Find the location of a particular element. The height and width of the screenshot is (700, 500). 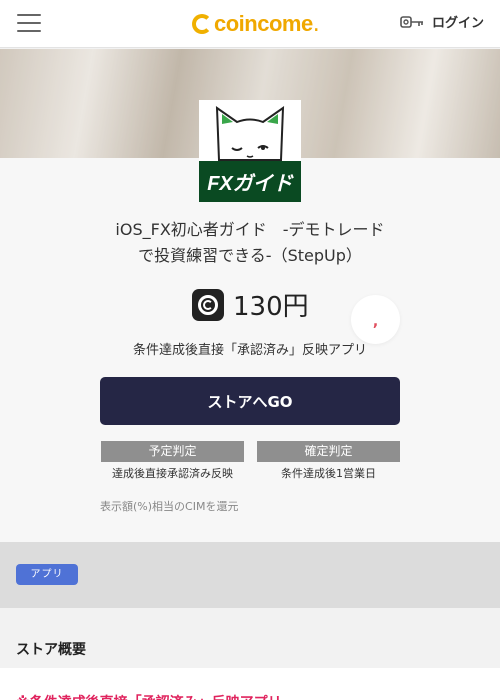

store-overview-body: ※条件達成後直接「承認済み」反映アプリ is located at coordinates (250, 684).